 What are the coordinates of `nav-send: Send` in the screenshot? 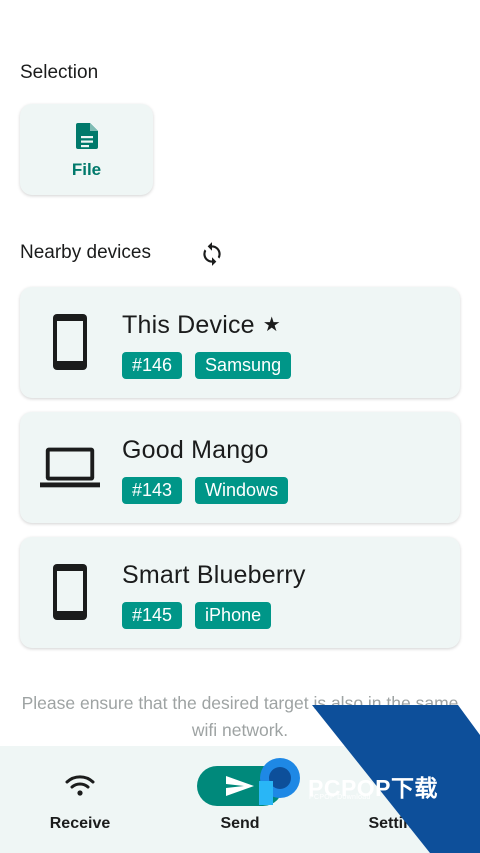 It's located at (240, 799).